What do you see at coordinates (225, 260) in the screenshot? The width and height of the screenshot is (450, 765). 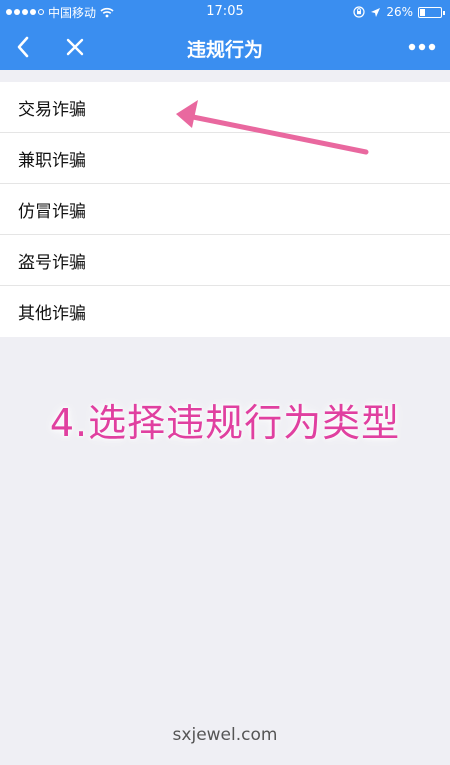 I see `list-item-account-theft-fraud: 盗号诈骗` at bounding box center [225, 260].